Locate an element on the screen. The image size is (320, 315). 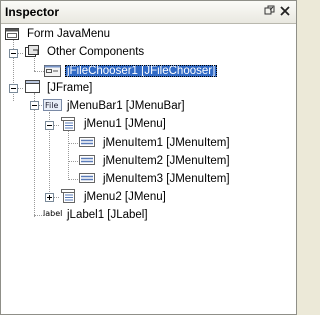
collapse-toggle-jframe is located at coordinates (13, 88).